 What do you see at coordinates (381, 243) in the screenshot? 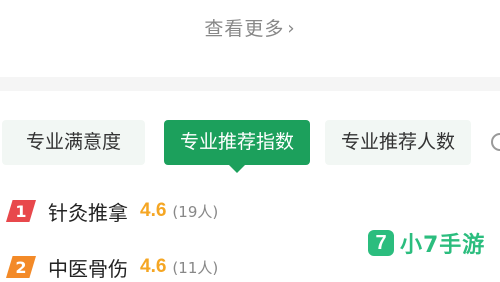
I see `watermark-icon: 7` at bounding box center [381, 243].